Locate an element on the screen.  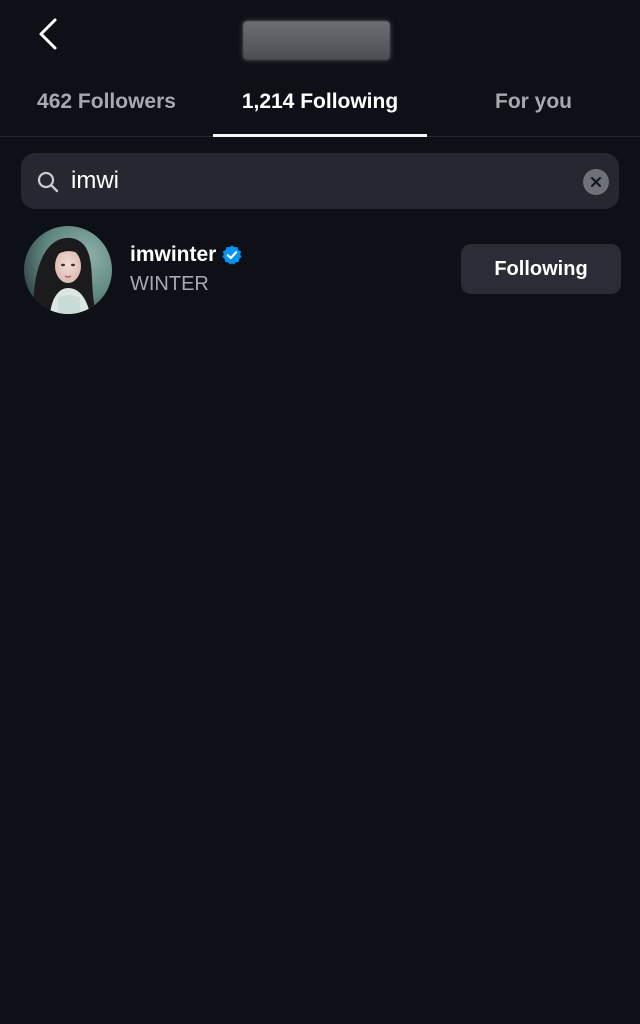
header is located at coordinates (320, 34).